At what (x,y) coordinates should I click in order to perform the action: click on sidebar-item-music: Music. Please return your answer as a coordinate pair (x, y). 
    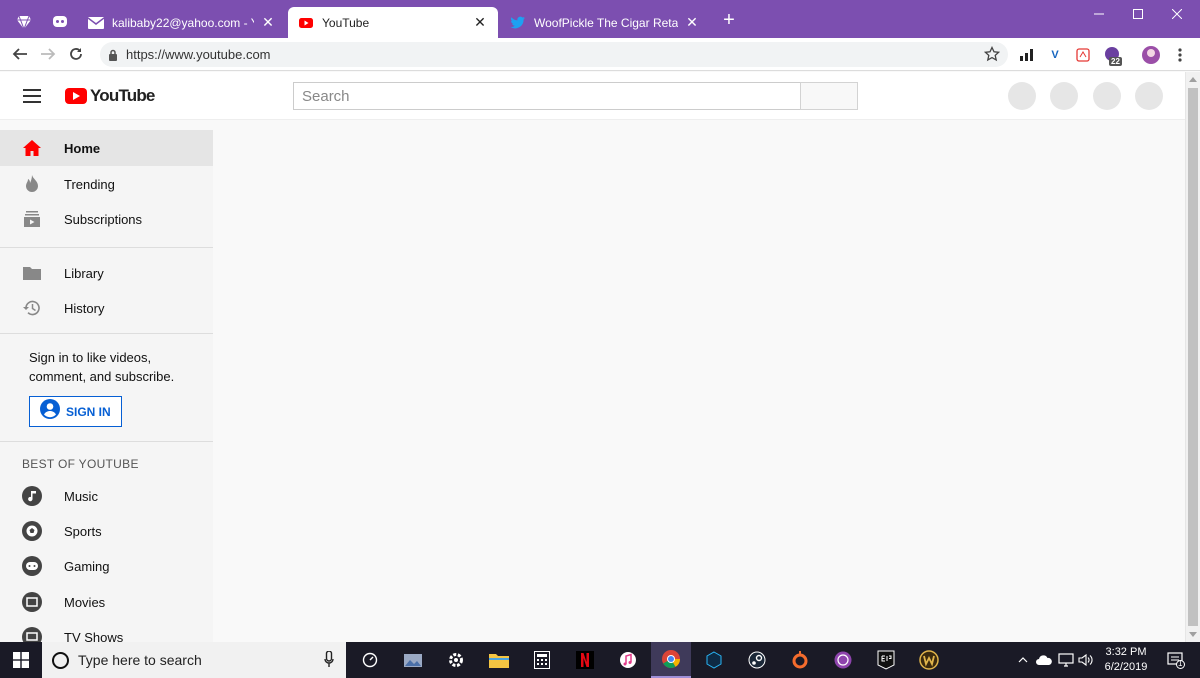
    Looking at the image, I should click on (106, 496).